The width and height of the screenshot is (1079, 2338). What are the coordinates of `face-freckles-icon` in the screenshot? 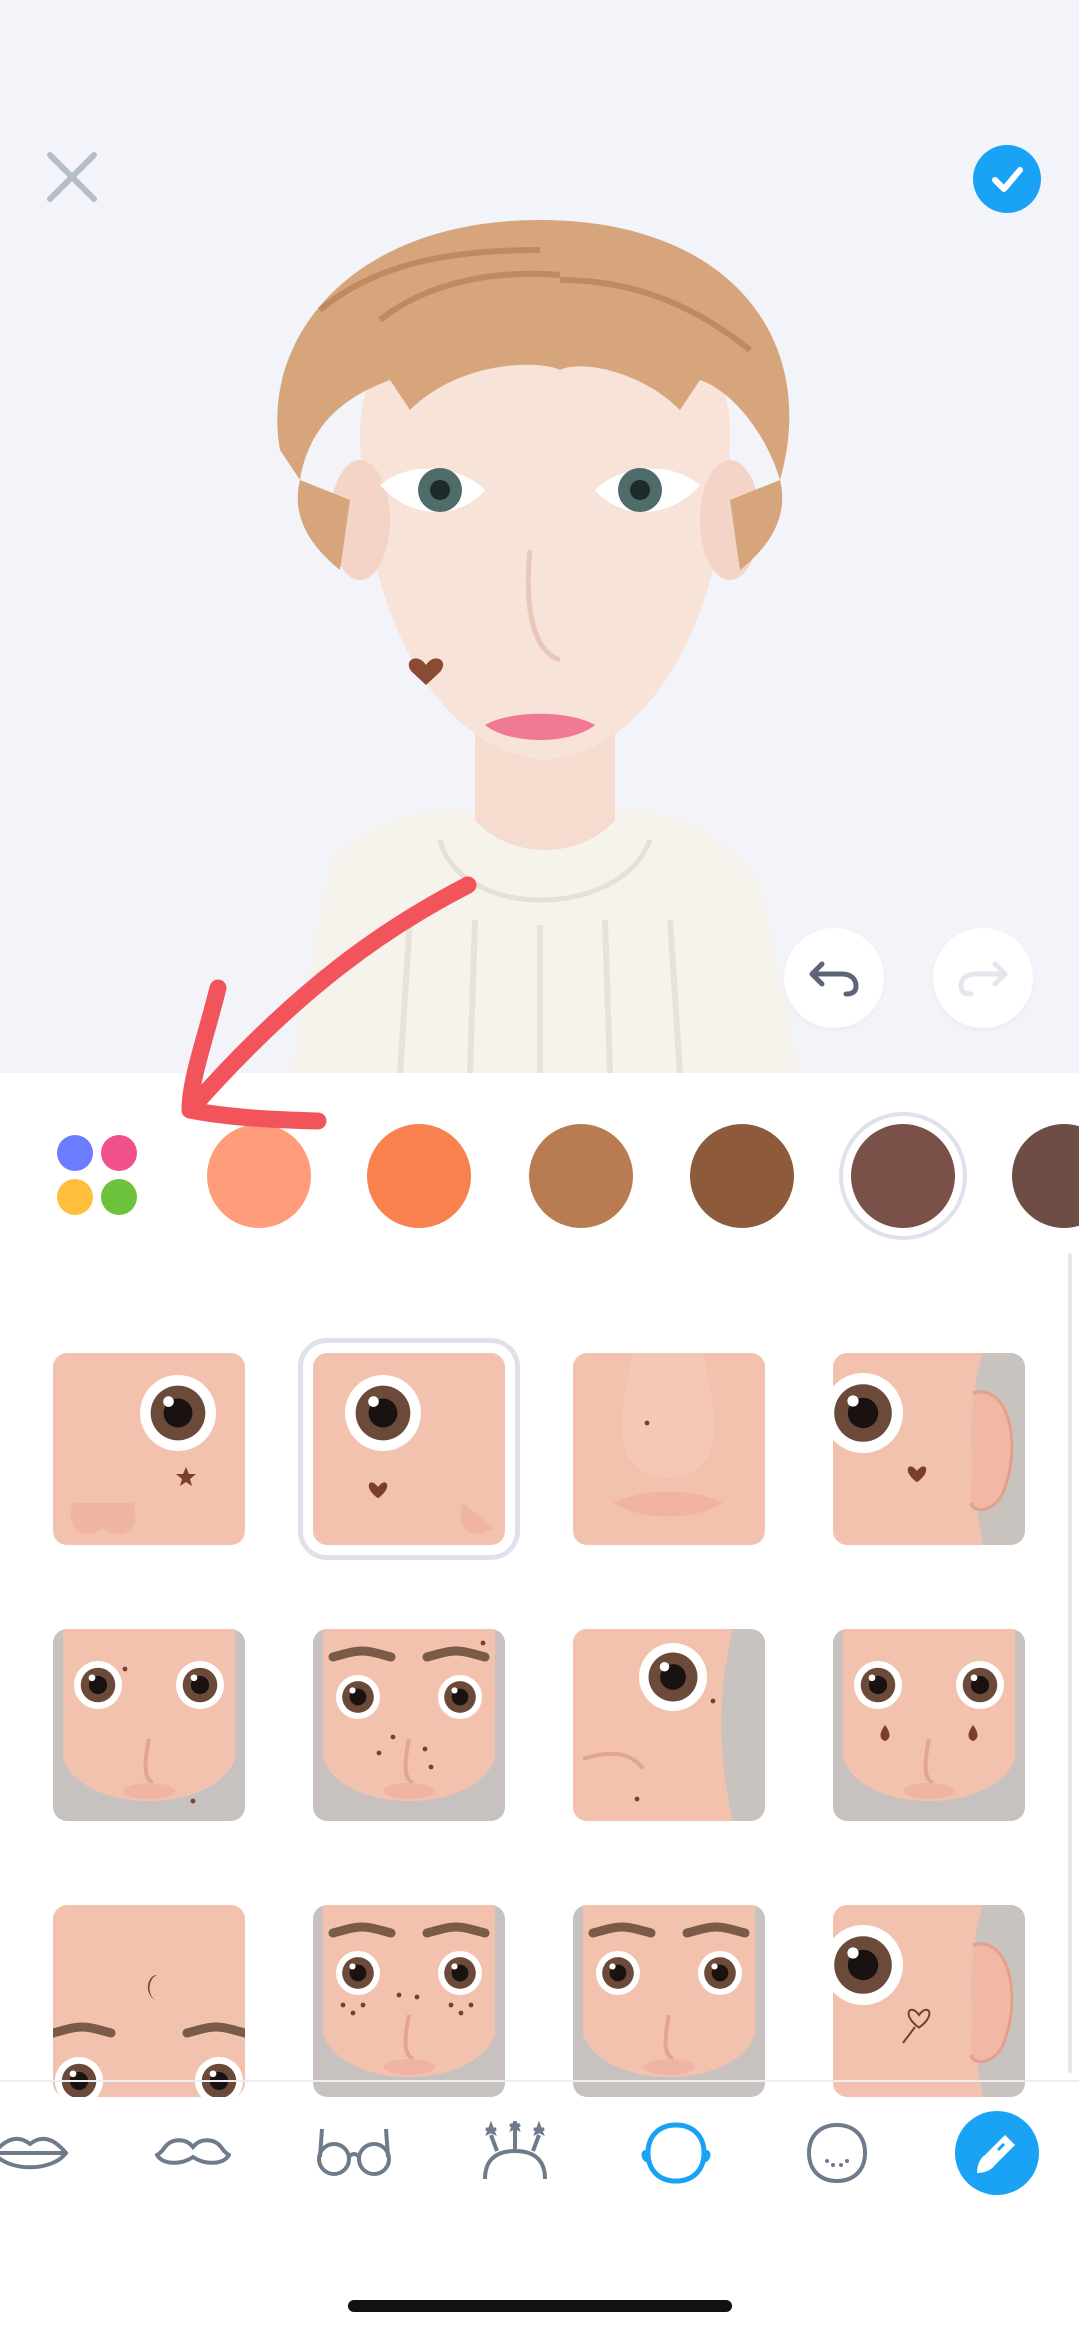 It's located at (837, 2153).